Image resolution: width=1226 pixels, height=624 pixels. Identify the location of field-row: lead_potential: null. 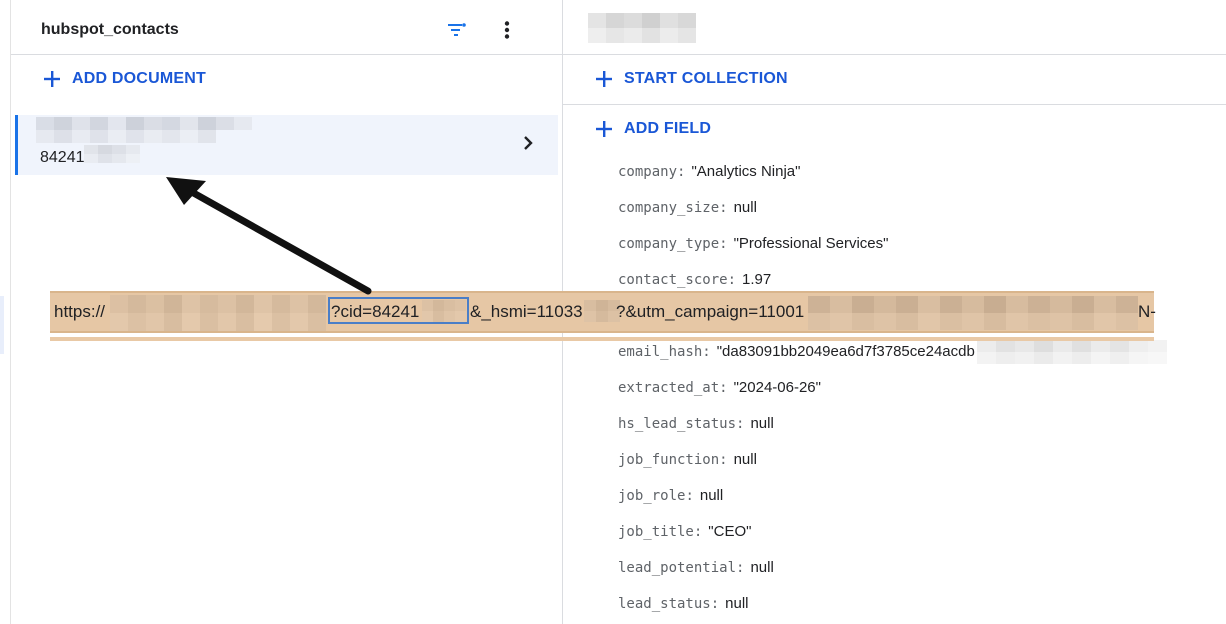
(892, 568).